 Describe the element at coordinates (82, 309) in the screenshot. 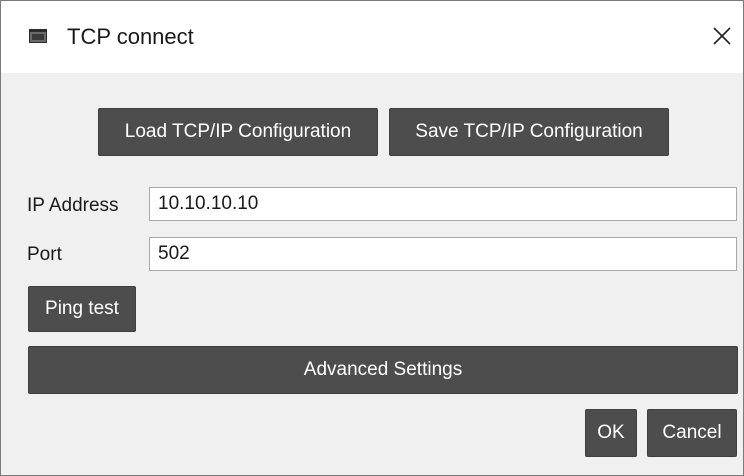

I see `ping-test-button: Ping test` at that location.